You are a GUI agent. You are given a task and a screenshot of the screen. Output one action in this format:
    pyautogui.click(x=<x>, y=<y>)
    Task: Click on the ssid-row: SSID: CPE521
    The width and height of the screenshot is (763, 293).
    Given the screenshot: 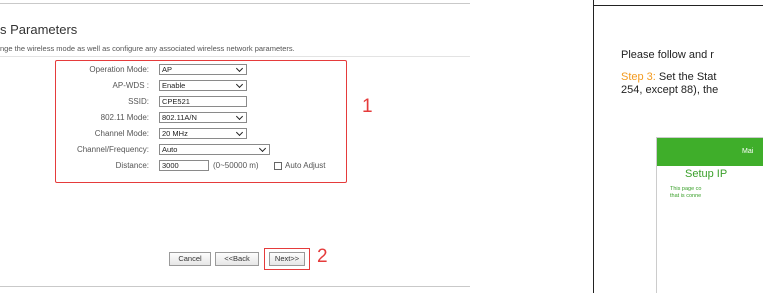 What is the action you would take?
    pyautogui.click(x=201, y=102)
    